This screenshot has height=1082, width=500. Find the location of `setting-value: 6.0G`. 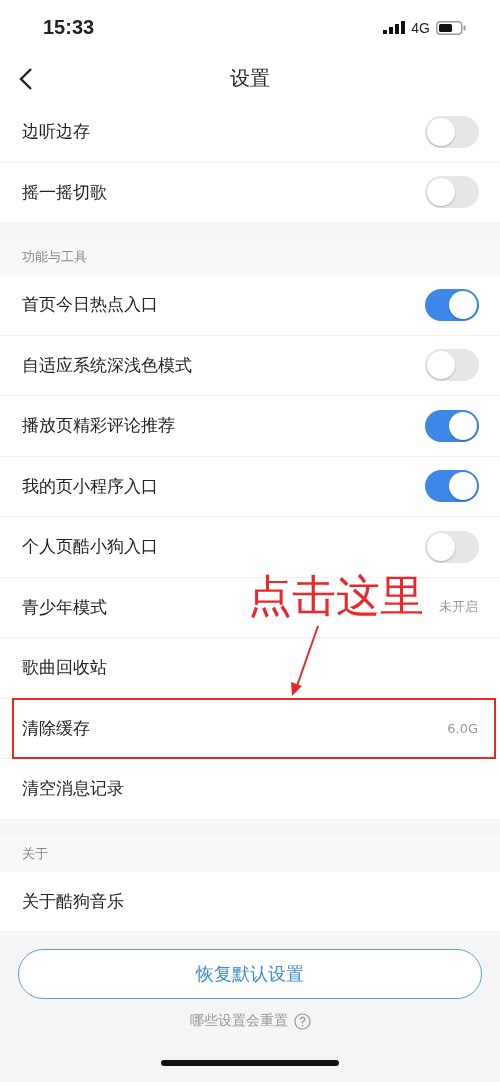

setting-value: 6.0G is located at coordinates (462, 728).